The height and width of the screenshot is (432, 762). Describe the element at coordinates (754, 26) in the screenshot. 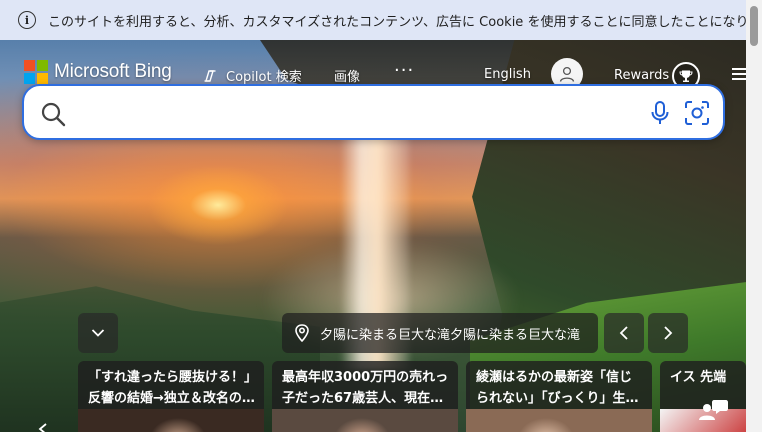

I see `scrollbar-thumb` at that location.